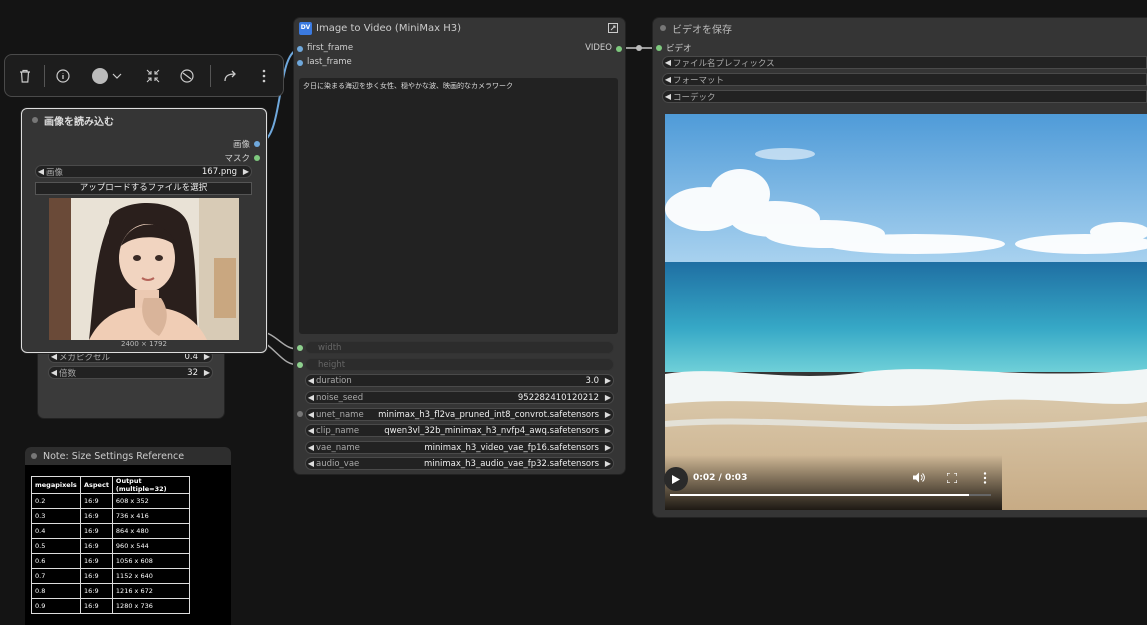  What do you see at coordinates (663, 28) in the screenshot?
I see `save-video-collapse-icon` at bounding box center [663, 28].